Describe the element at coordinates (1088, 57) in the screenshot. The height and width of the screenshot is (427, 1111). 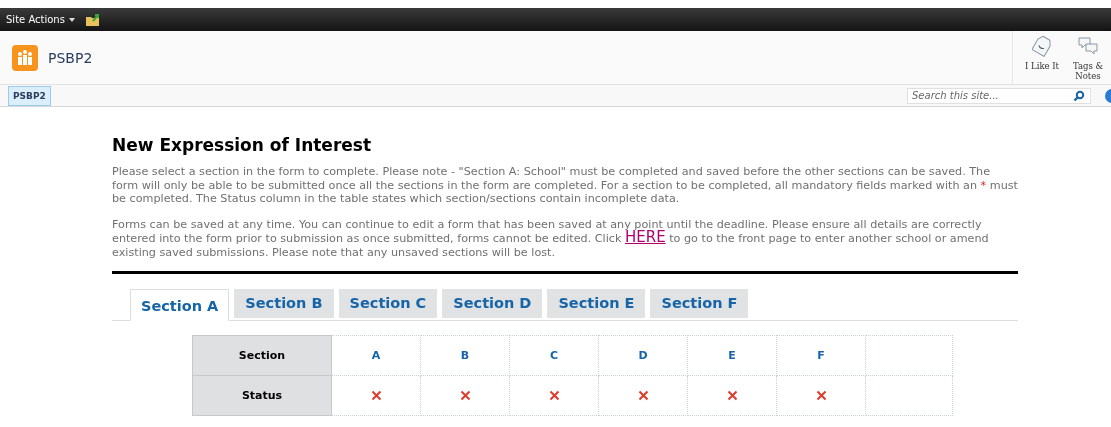
I see `tags-notes-button: Tags & Notes` at that location.